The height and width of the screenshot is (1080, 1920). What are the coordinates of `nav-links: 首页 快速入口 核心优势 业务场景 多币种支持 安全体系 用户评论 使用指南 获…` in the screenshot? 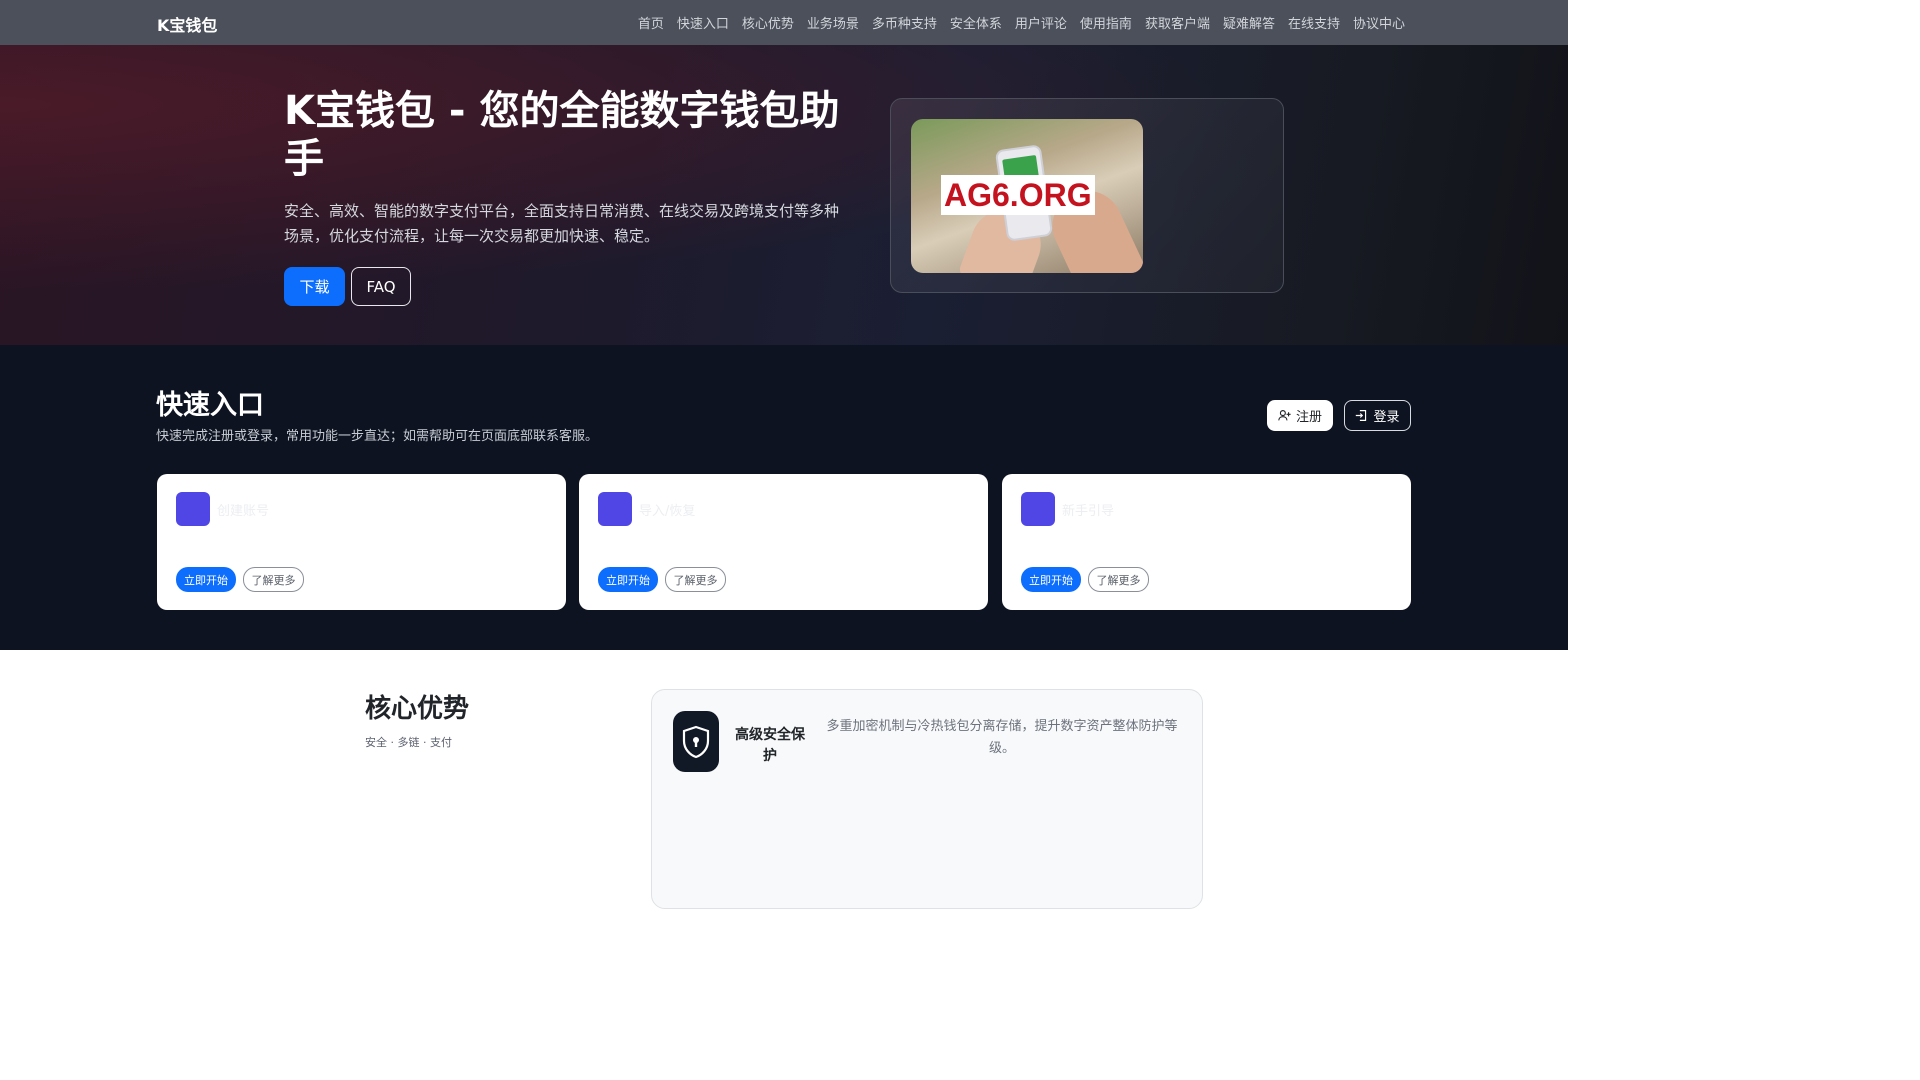 It's located at (1021, 22).